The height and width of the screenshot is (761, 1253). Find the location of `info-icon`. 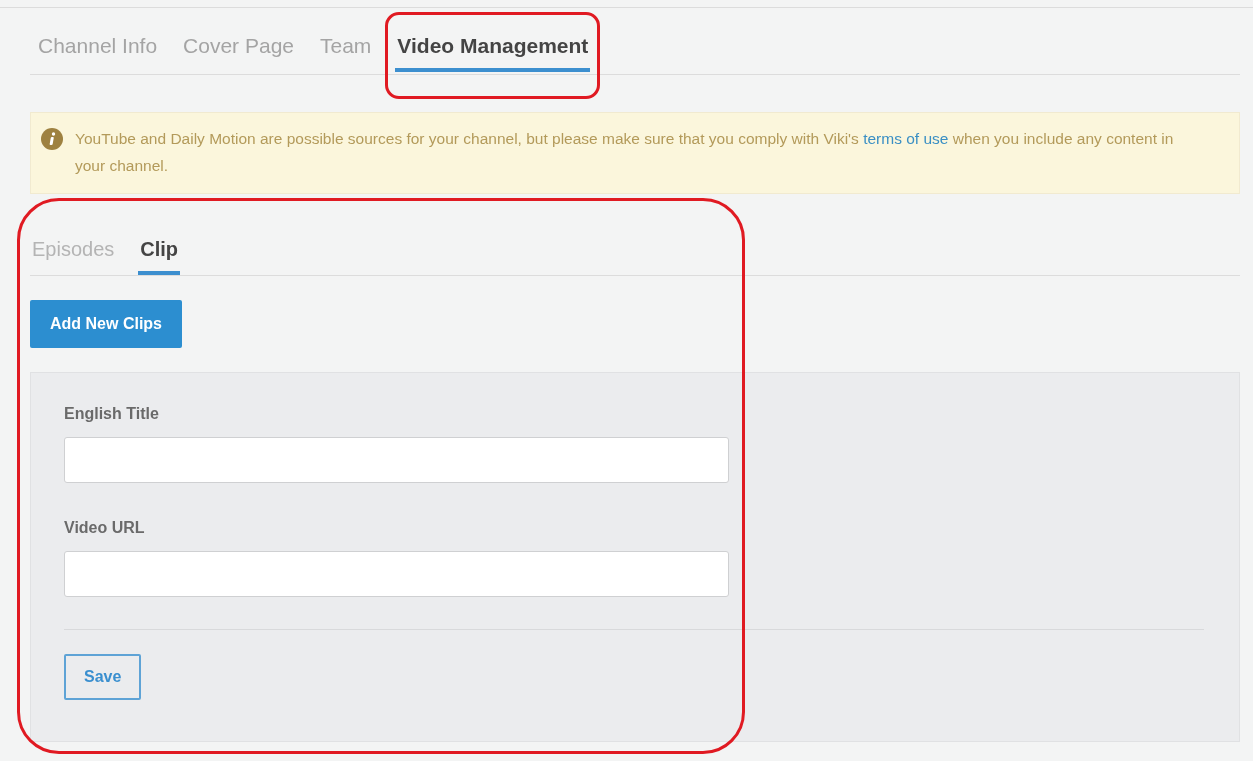

info-icon is located at coordinates (52, 139).